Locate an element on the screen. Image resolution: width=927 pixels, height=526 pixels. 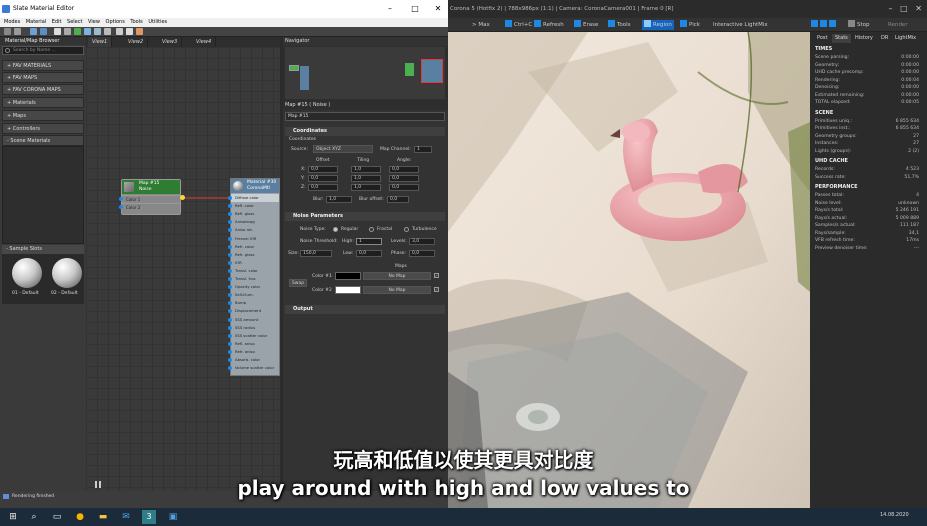
material-slot-row: Aniso rot. is located at coordinates (255, 230).